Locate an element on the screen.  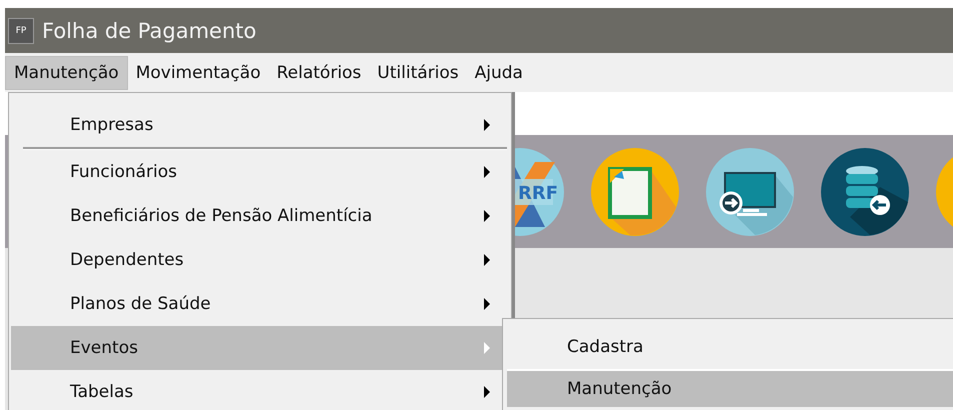
database-icon is located at coordinates (865, 191).